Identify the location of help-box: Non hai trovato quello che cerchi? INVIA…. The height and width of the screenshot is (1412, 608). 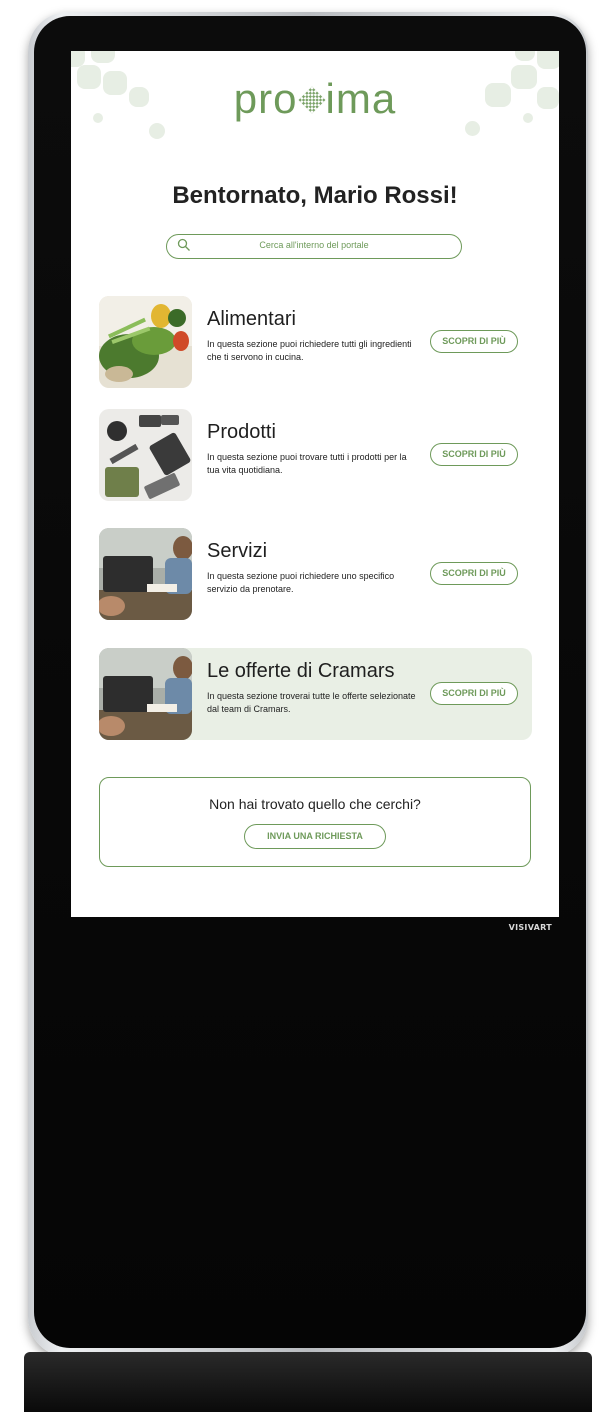
(315, 822).